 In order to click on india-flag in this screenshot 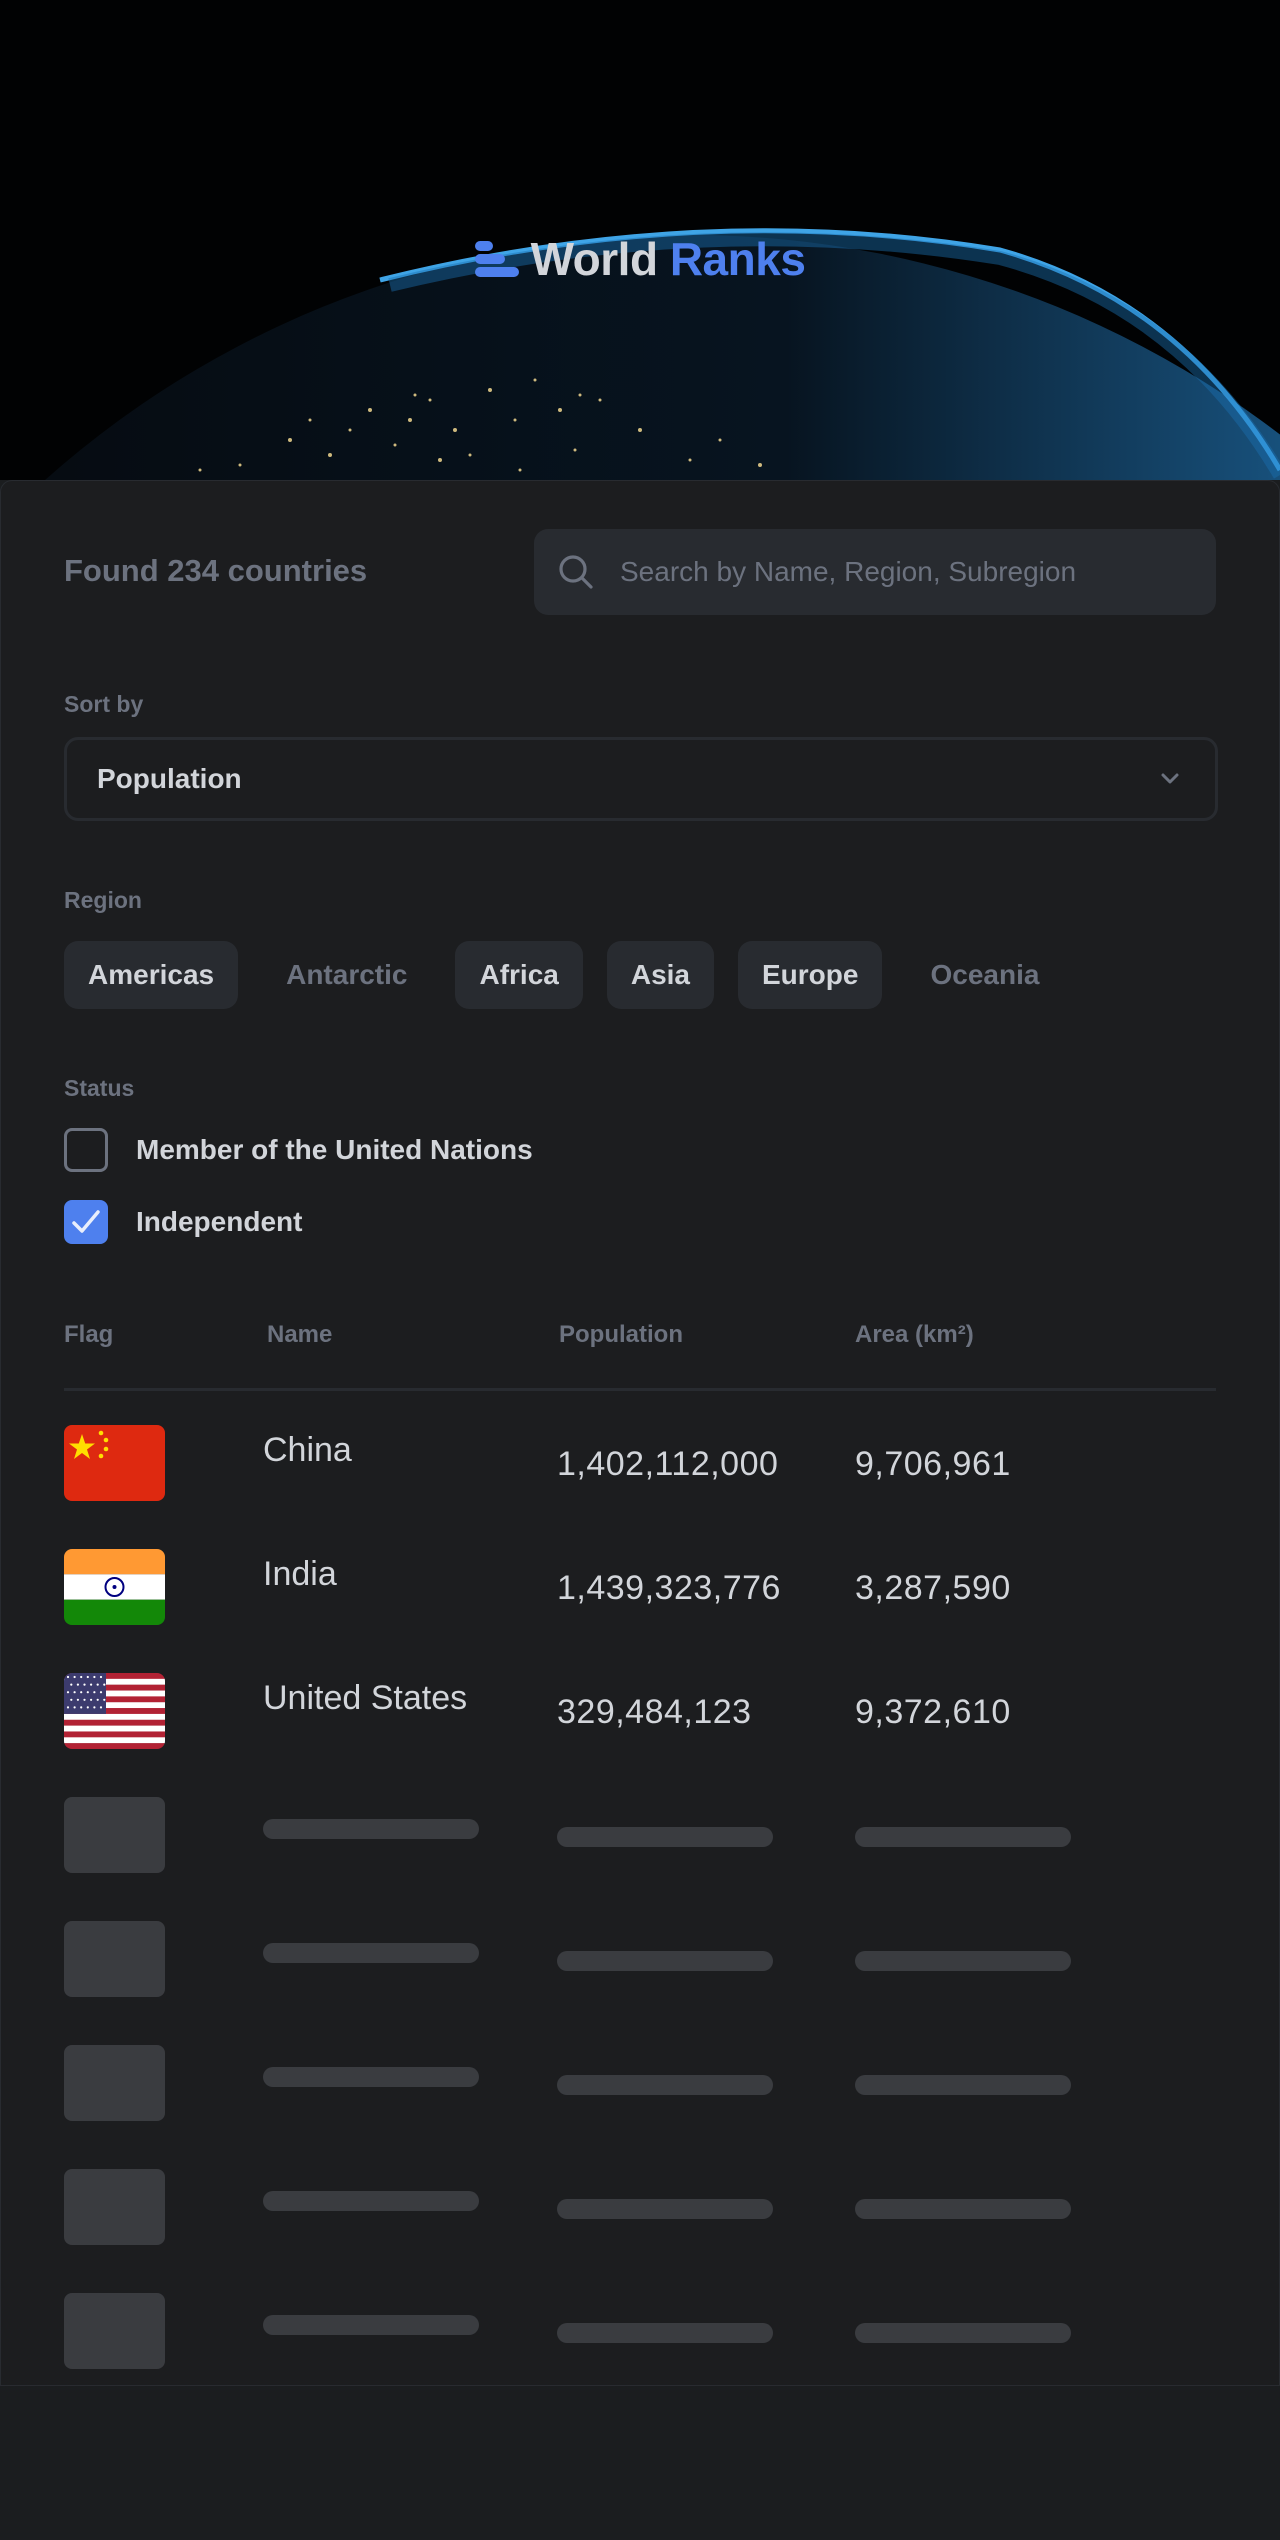, I will do `click(114, 1587)`.